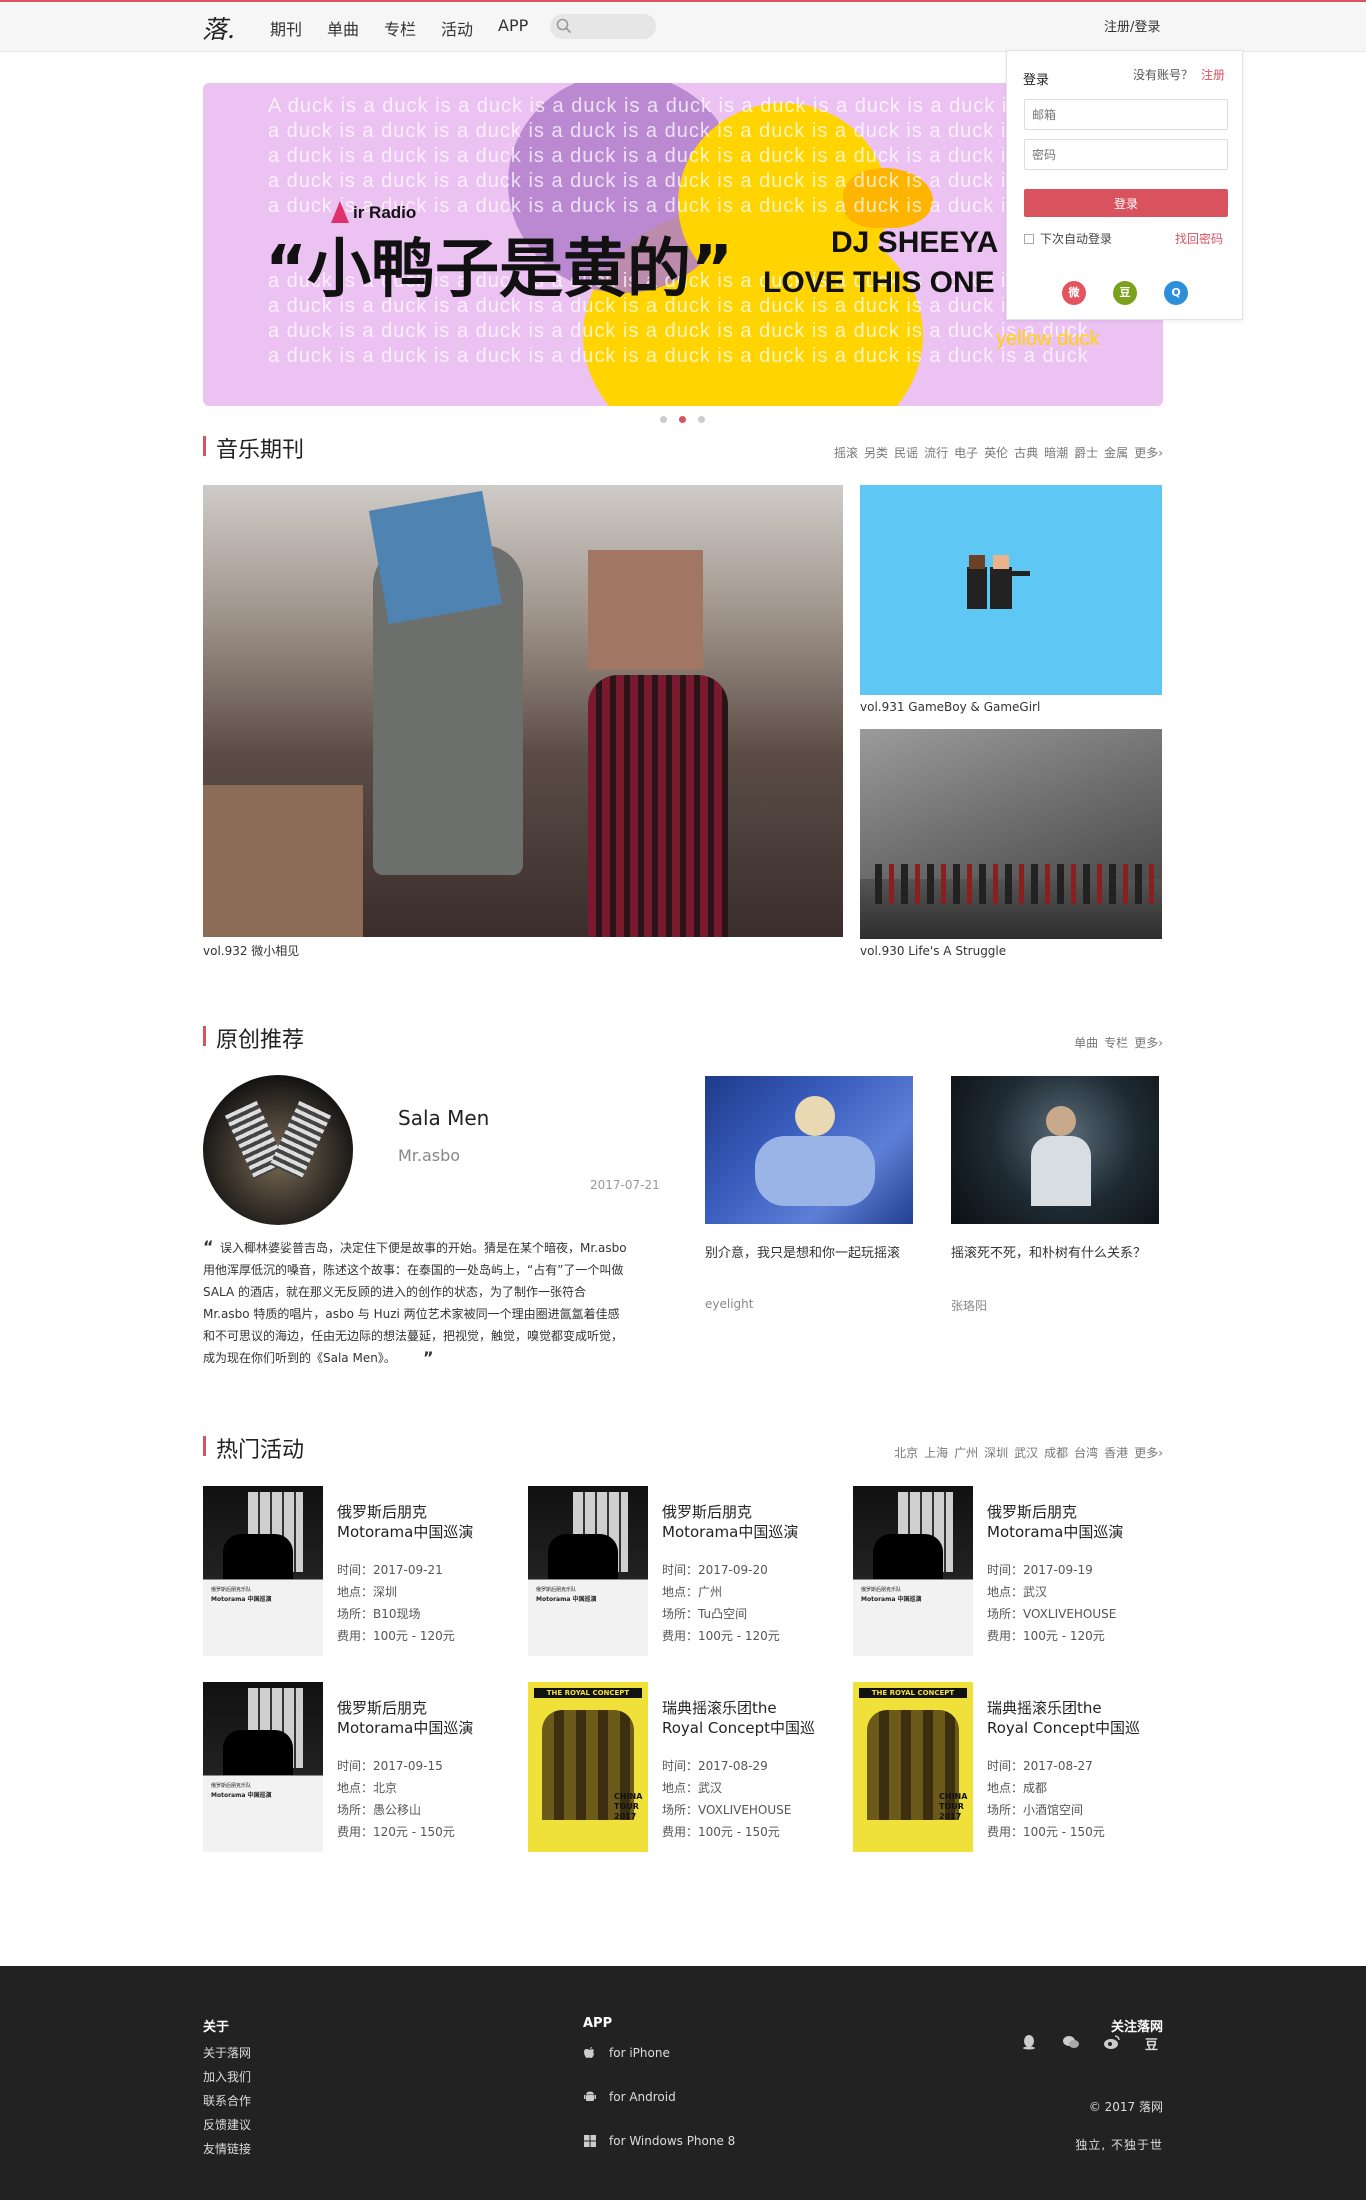 The height and width of the screenshot is (2200, 1366). I want to click on weibo-icon, so click(1112, 2042).